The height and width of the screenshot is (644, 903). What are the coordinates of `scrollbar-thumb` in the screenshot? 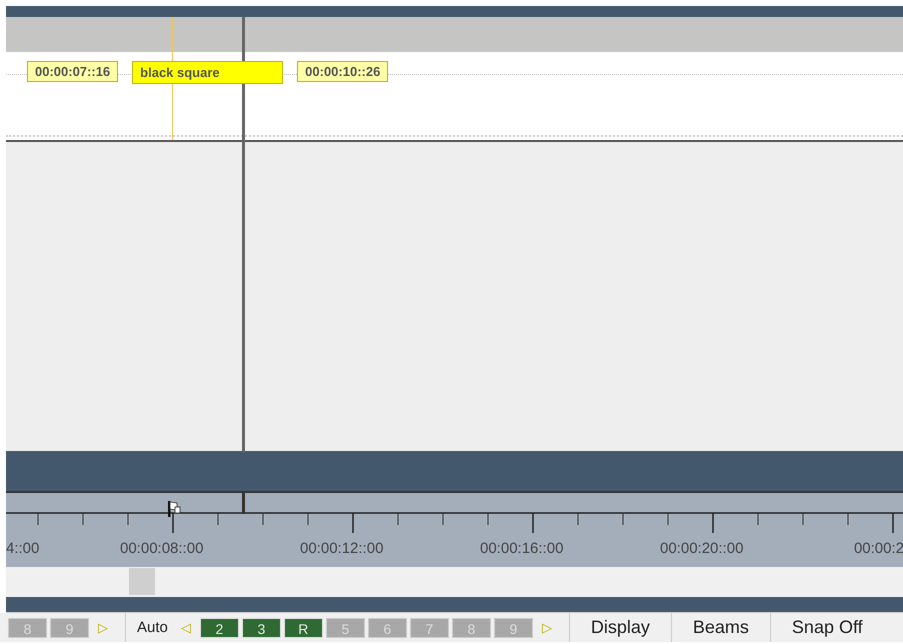 It's located at (142, 581).